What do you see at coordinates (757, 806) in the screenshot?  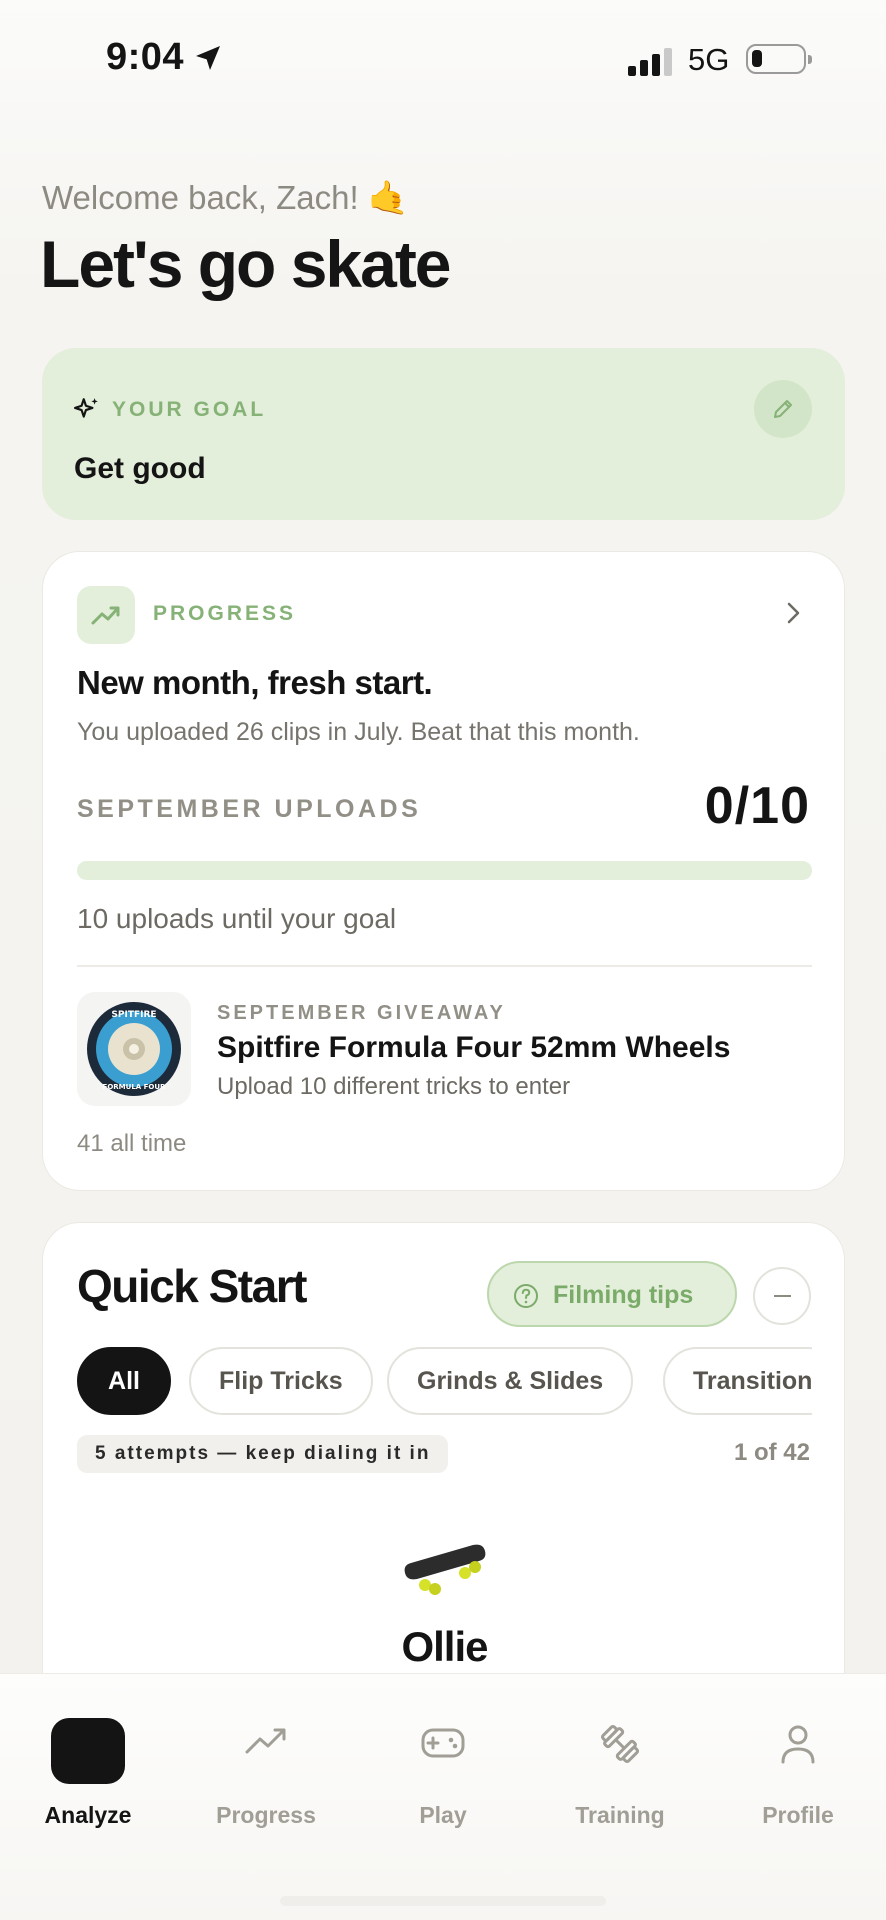 I see `upload-count: 0/10` at bounding box center [757, 806].